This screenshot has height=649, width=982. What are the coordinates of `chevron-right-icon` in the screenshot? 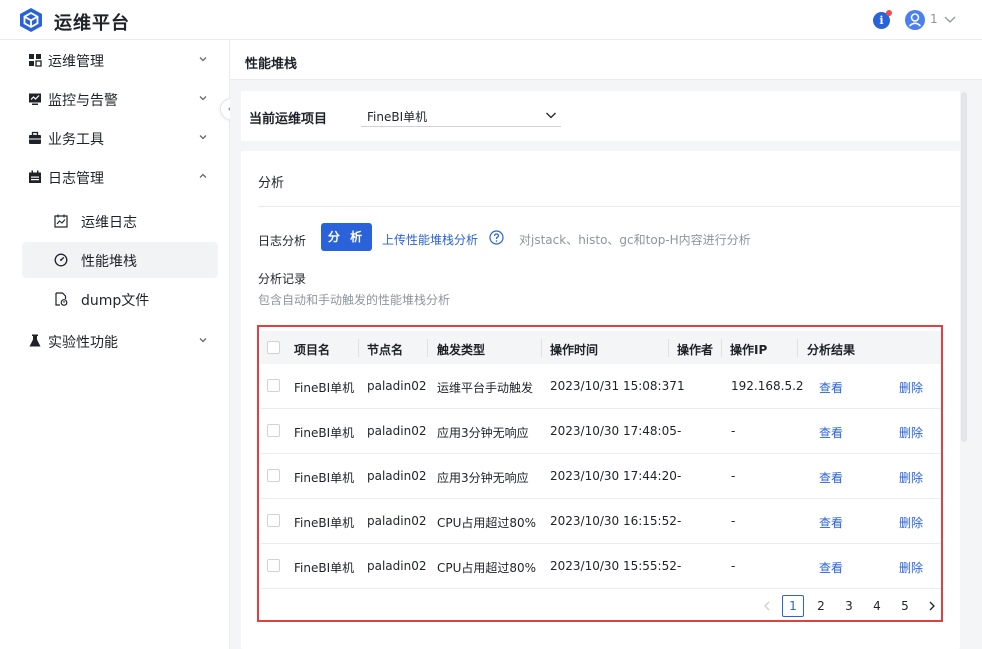 It's located at (932, 606).